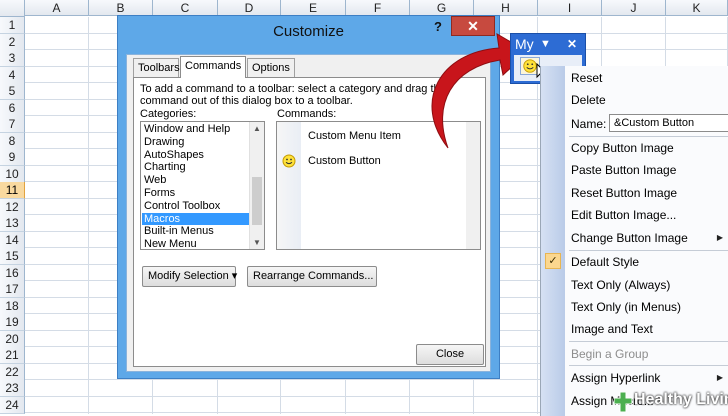 Image resolution: width=728 pixels, height=416 pixels. What do you see at coordinates (668, 123) in the screenshot?
I see `name-input` at bounding box center [668, 123].